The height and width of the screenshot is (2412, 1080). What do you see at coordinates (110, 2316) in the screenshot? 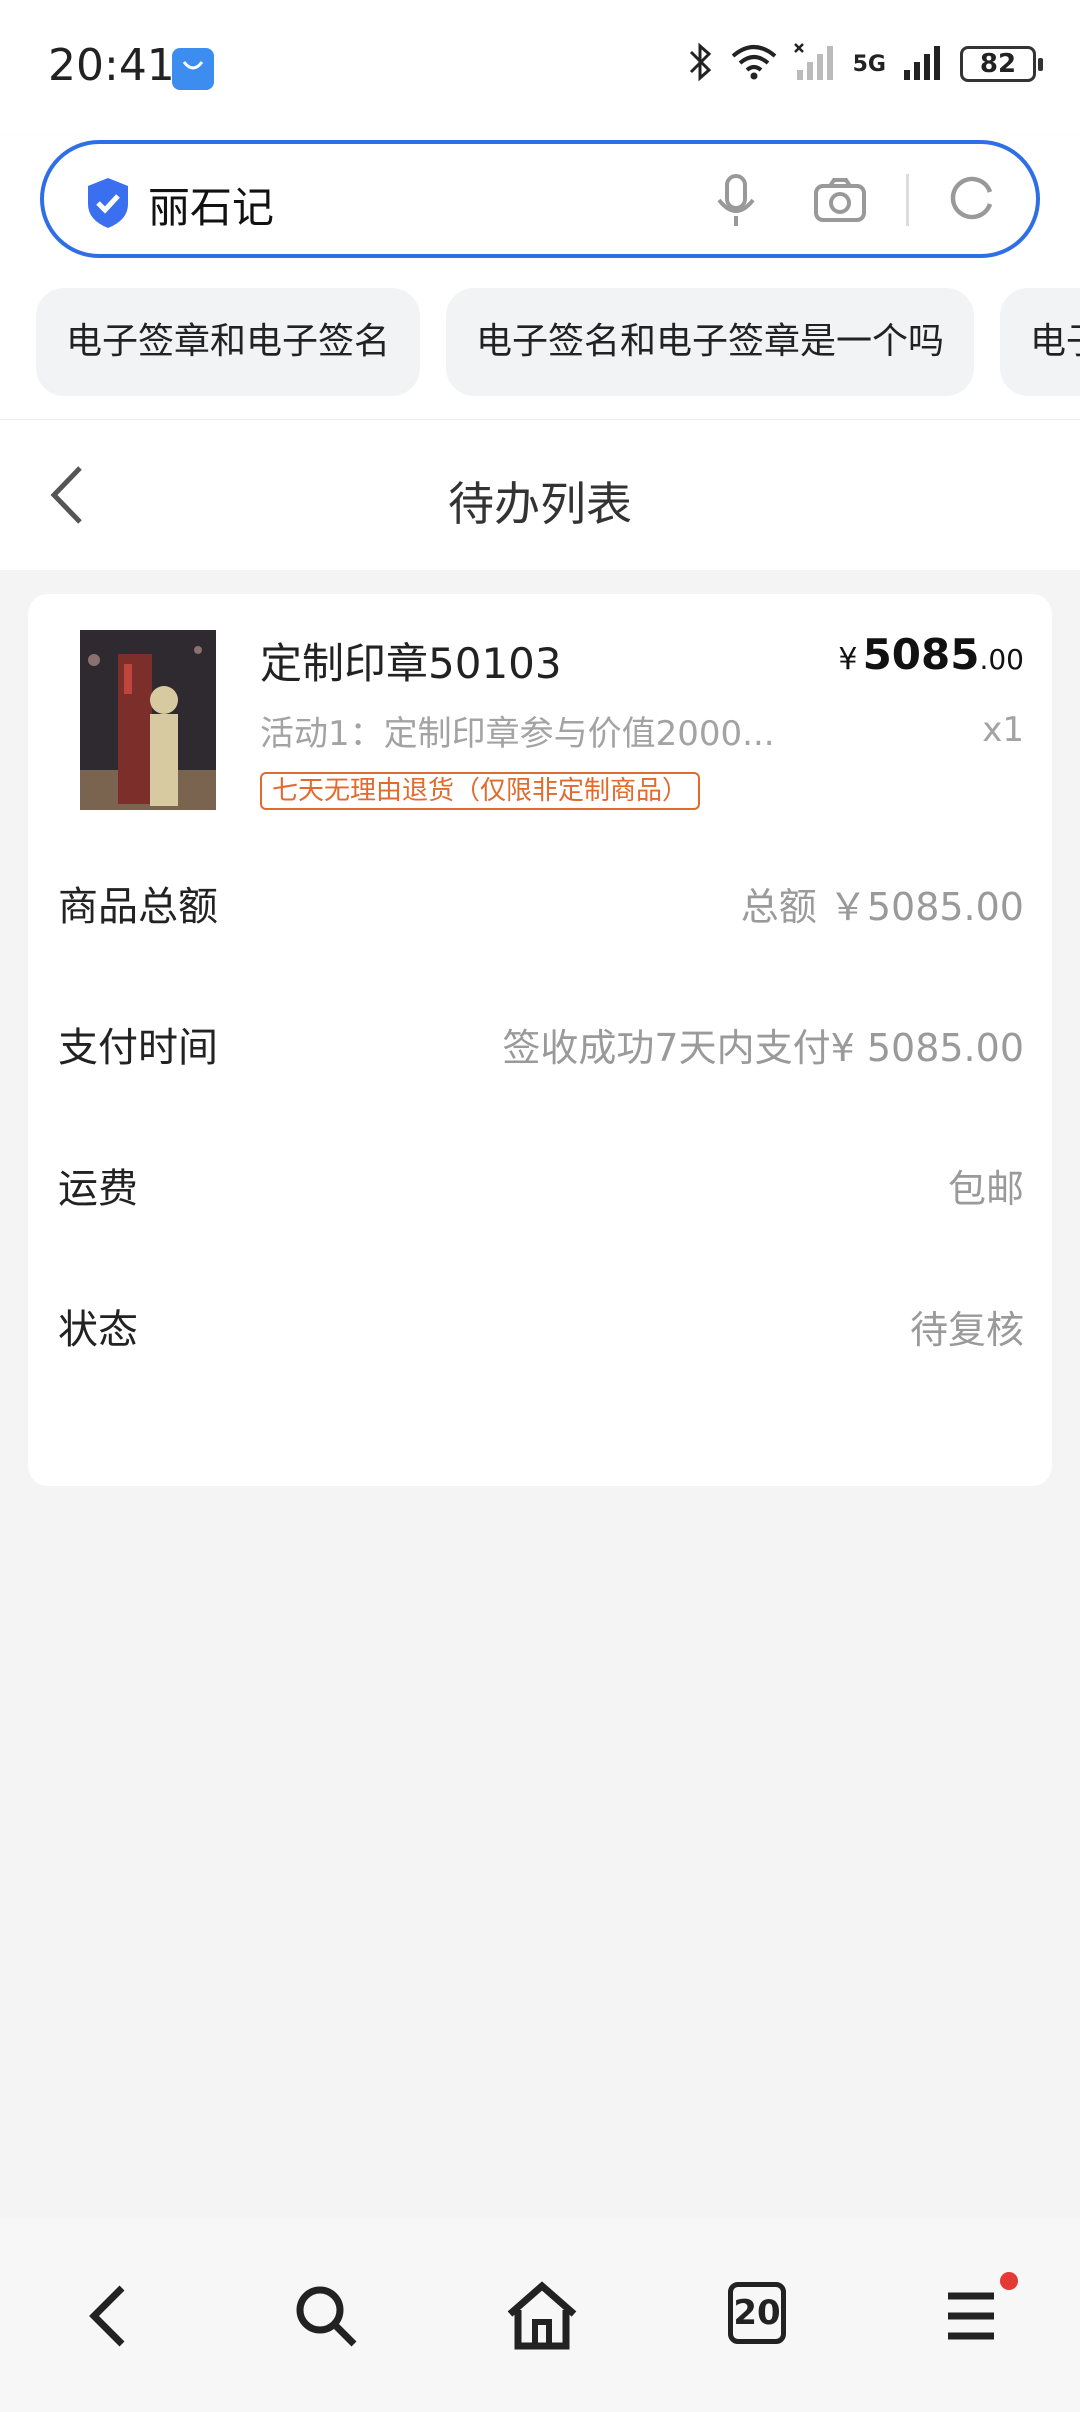
I see `back-icon` at bounding box center [110, 2316].